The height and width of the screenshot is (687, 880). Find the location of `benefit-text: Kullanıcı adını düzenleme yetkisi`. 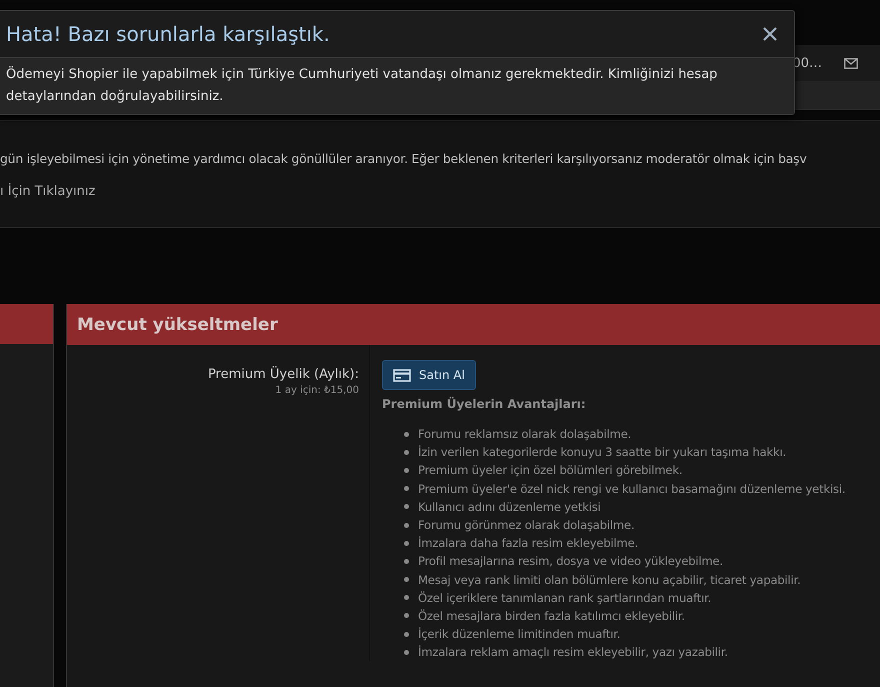

benefit-text: Kullanıcı adını düzenleme yetkisi is located at coordinates (509, 507).